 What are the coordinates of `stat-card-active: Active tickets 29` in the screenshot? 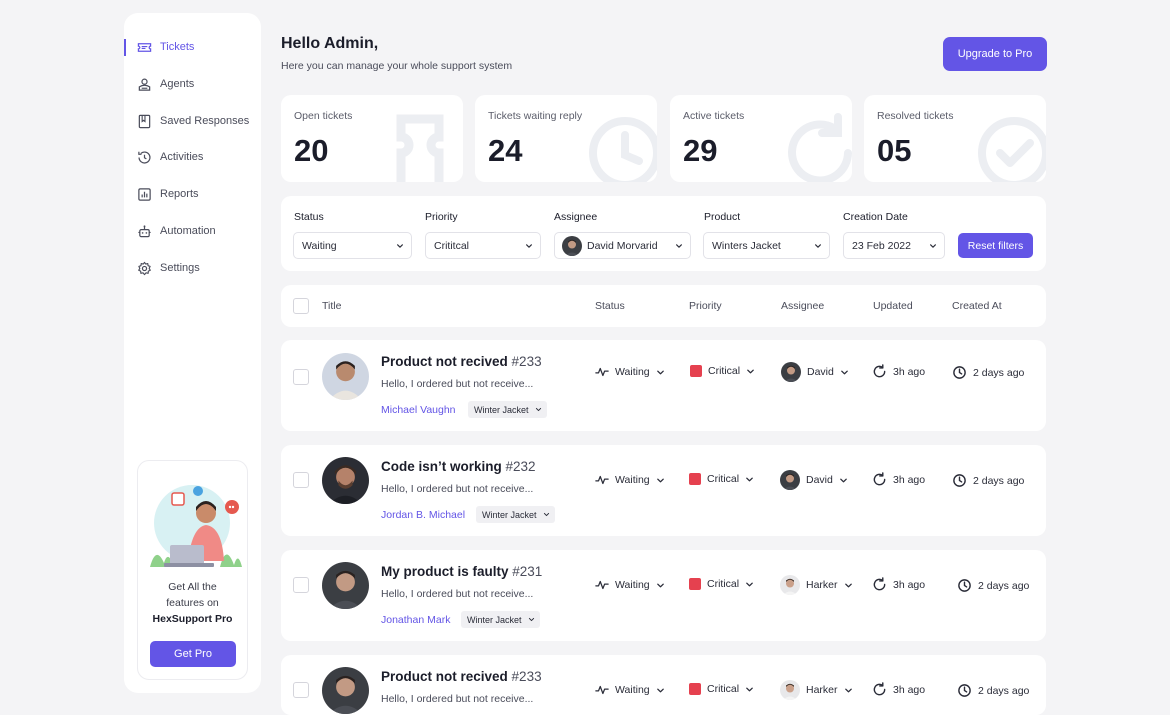 It's located at (761, 138).